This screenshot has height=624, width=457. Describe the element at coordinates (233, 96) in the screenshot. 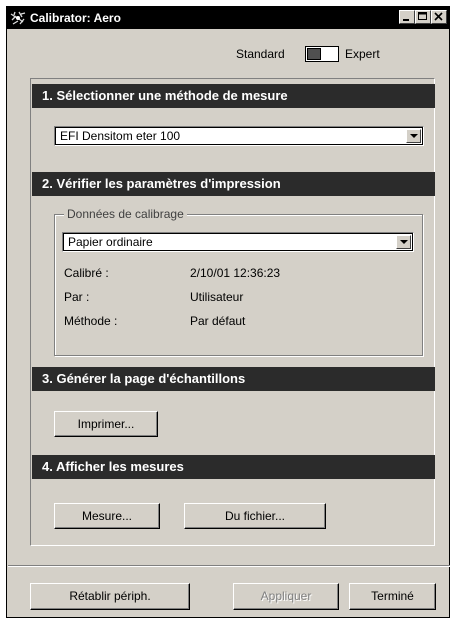

I see `section-1-header: 1. Sélectionner une méthode de mesure` at that location.